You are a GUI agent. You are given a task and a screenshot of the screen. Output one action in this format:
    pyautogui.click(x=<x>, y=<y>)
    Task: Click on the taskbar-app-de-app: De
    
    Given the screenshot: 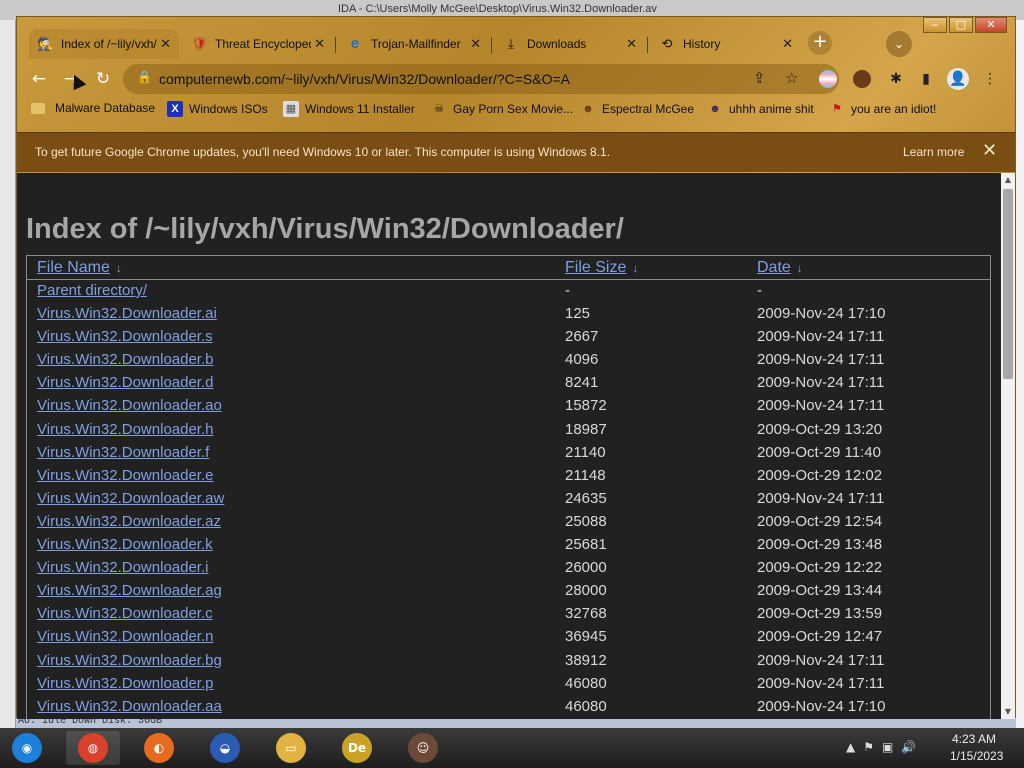 What is the action you would take?
    pyautogui.click(x=357, y=748)
    